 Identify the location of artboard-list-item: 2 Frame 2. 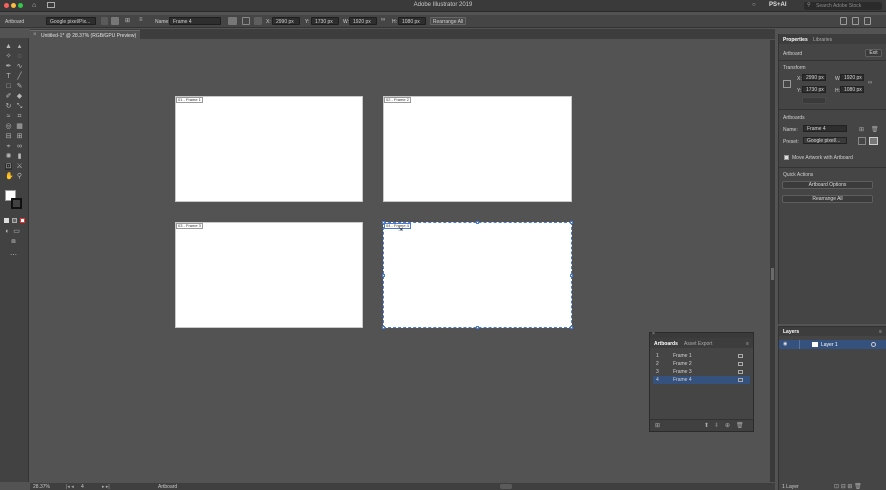
(701, 364).